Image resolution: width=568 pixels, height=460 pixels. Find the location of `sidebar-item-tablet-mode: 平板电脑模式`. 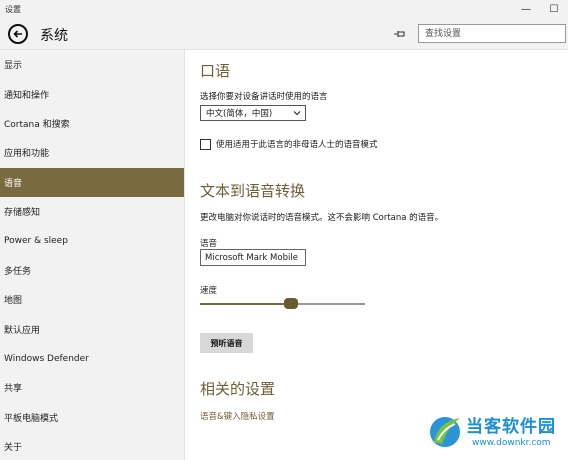

sidebar-item-tablet-mode: 平板电脑模式 is located at coordinates (92, 417).